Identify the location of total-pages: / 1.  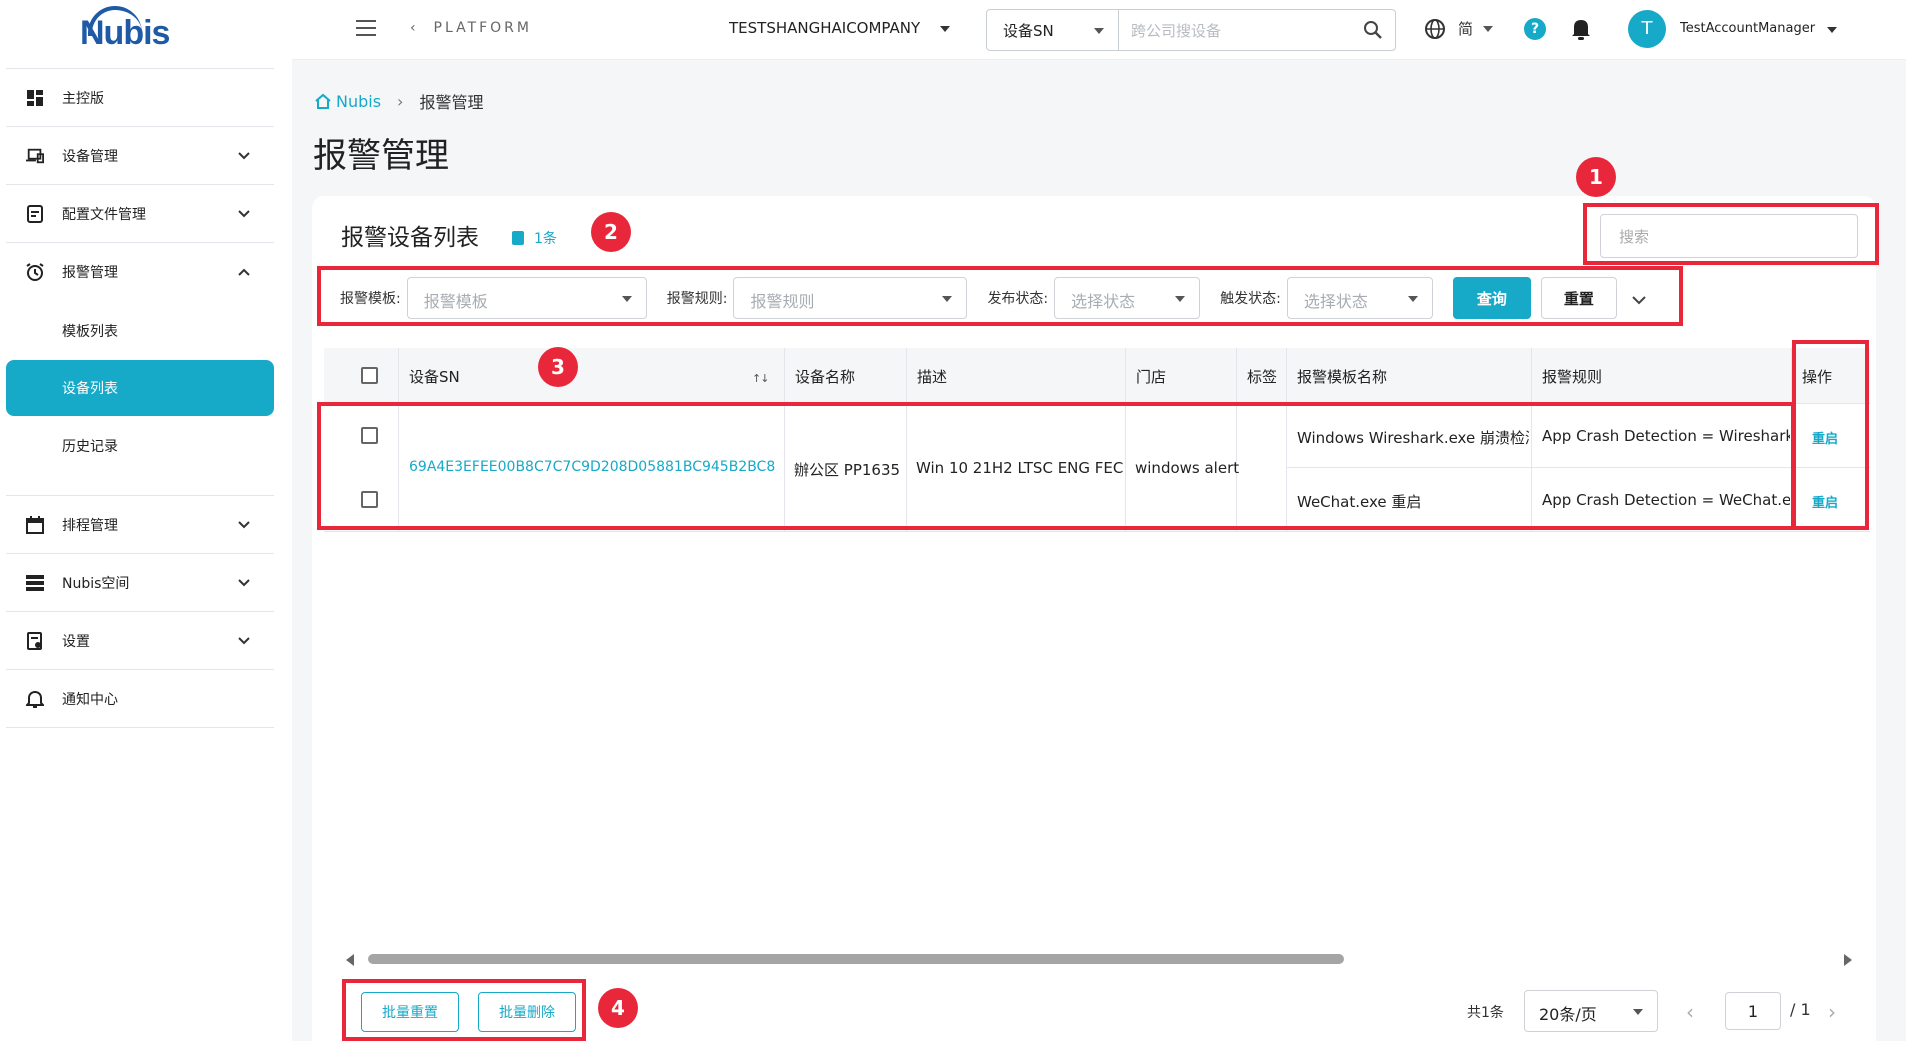
(1800, 1009).